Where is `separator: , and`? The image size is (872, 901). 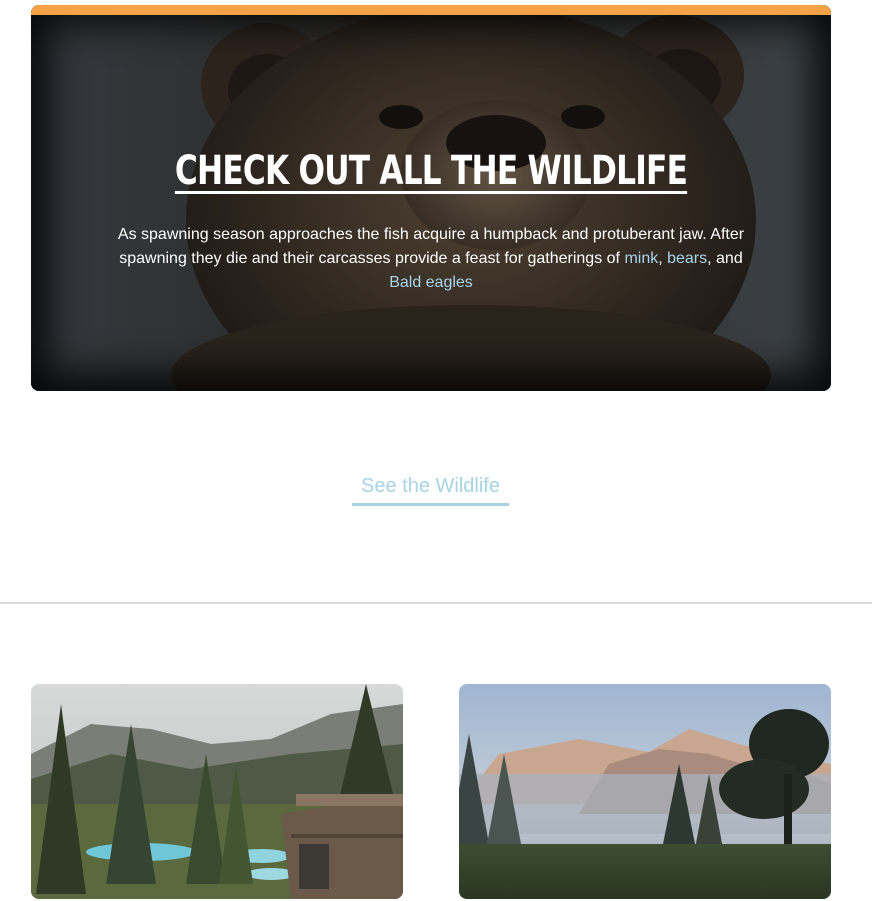 separator: , and is located at coordinates (725, 258).